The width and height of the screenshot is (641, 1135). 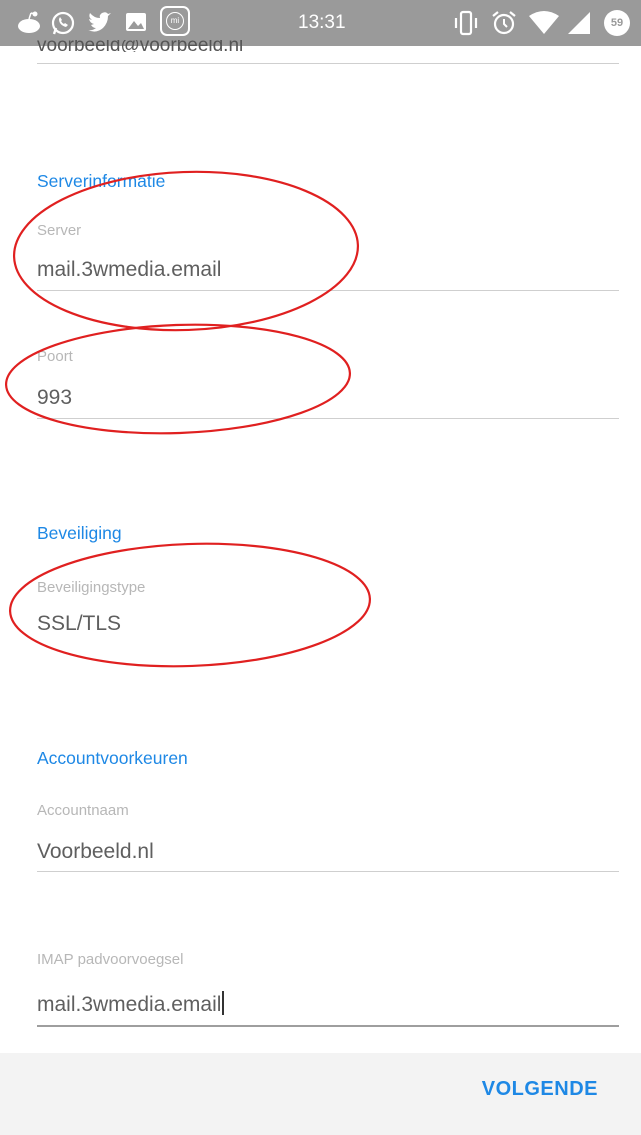 I want to click on port-underline, so click(x=328, y=418).